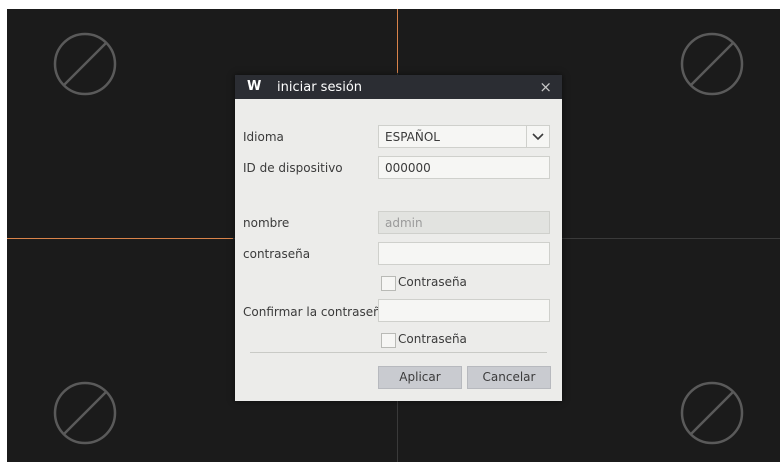 Image resolution: width=780 pixels, height=462 pixels. I want to click on language-label: Idioma, so click(263, 137).